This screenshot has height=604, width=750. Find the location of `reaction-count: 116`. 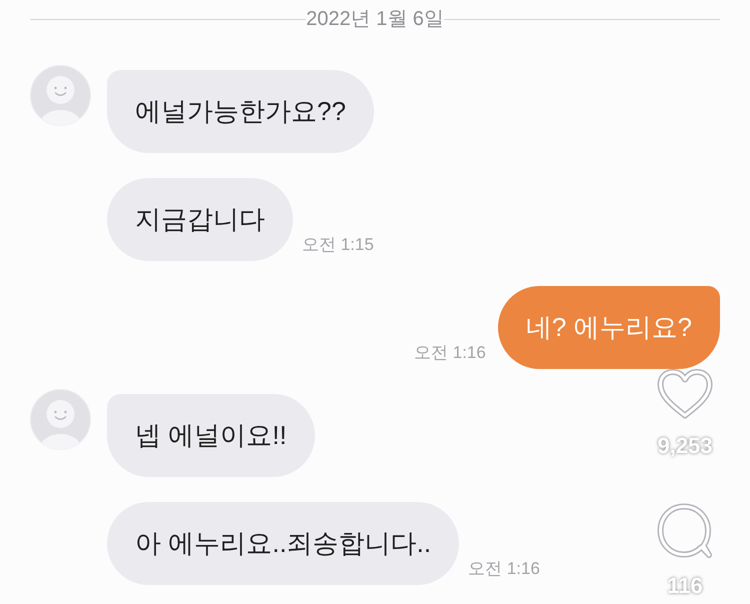

reaction-count: 116 is located at coordinates (685, 586).